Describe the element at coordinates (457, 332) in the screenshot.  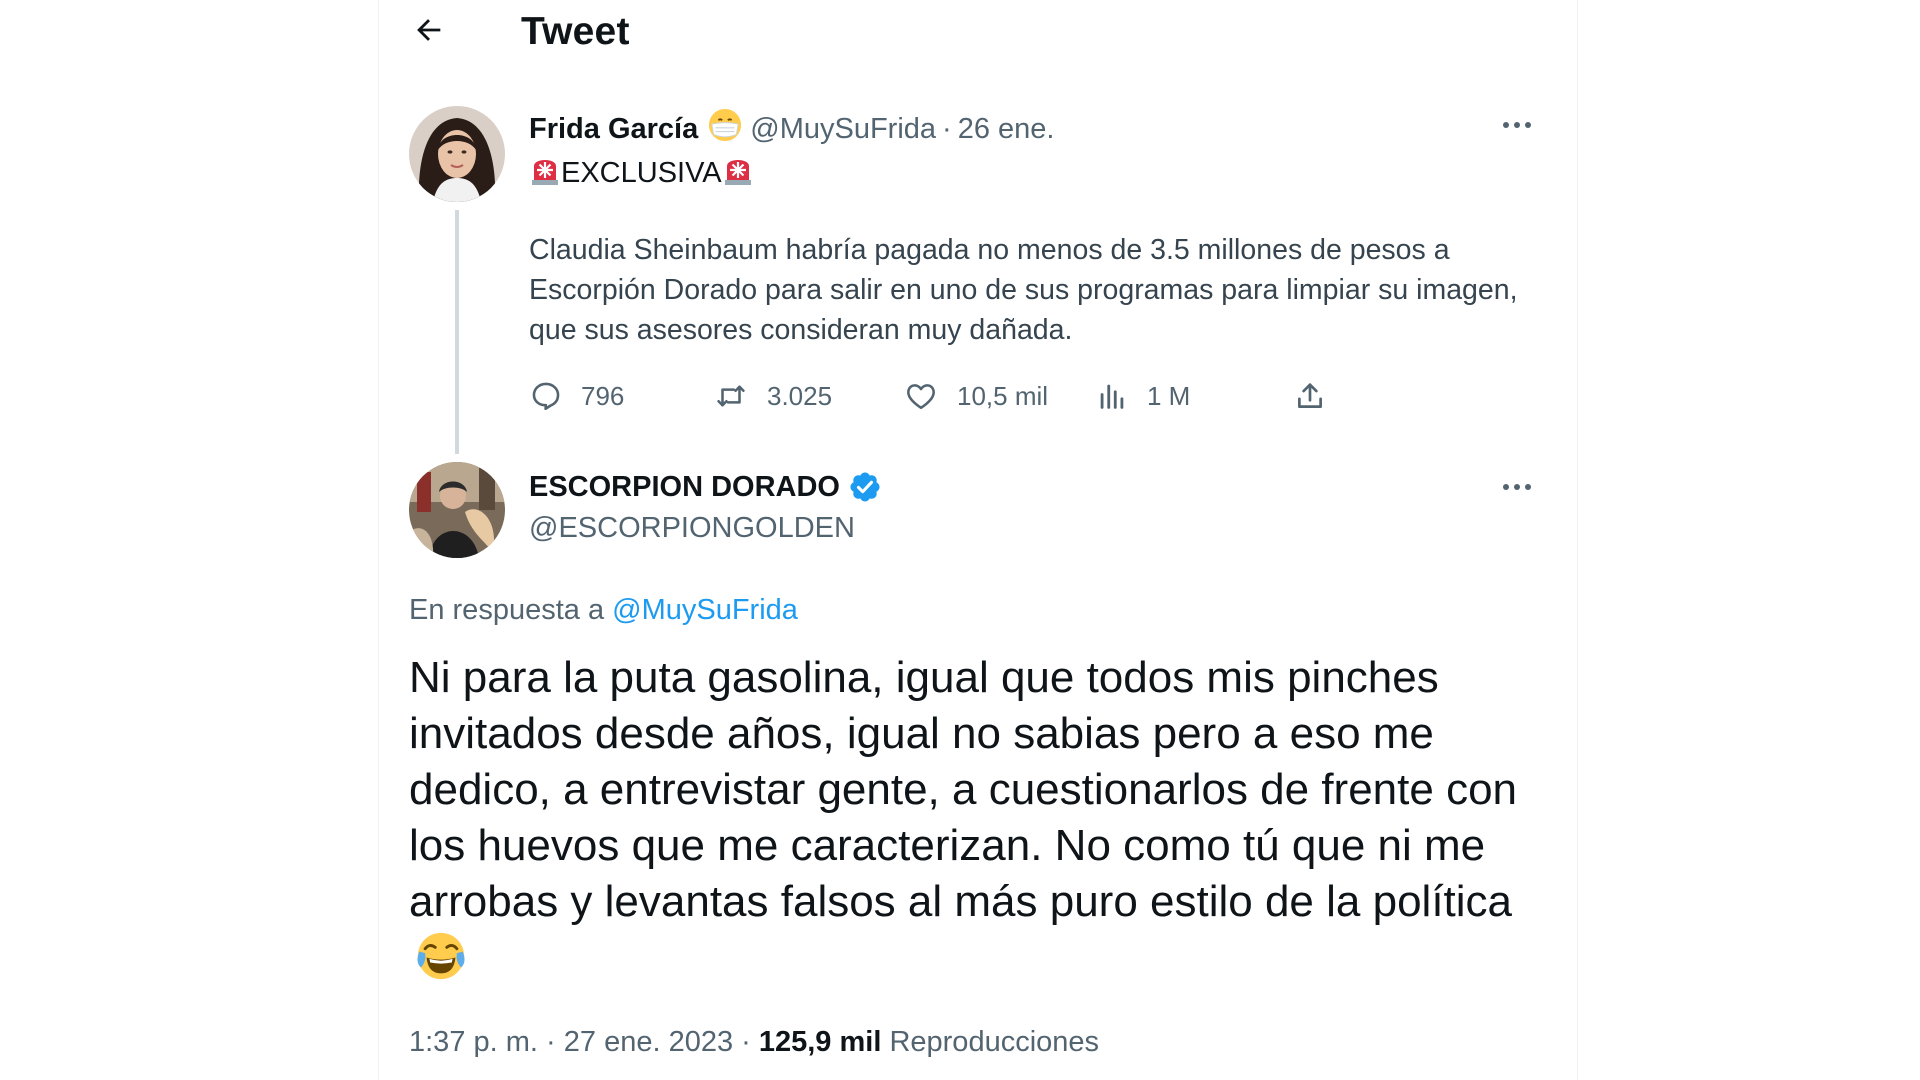
I see `thread-connector-line` at that location.